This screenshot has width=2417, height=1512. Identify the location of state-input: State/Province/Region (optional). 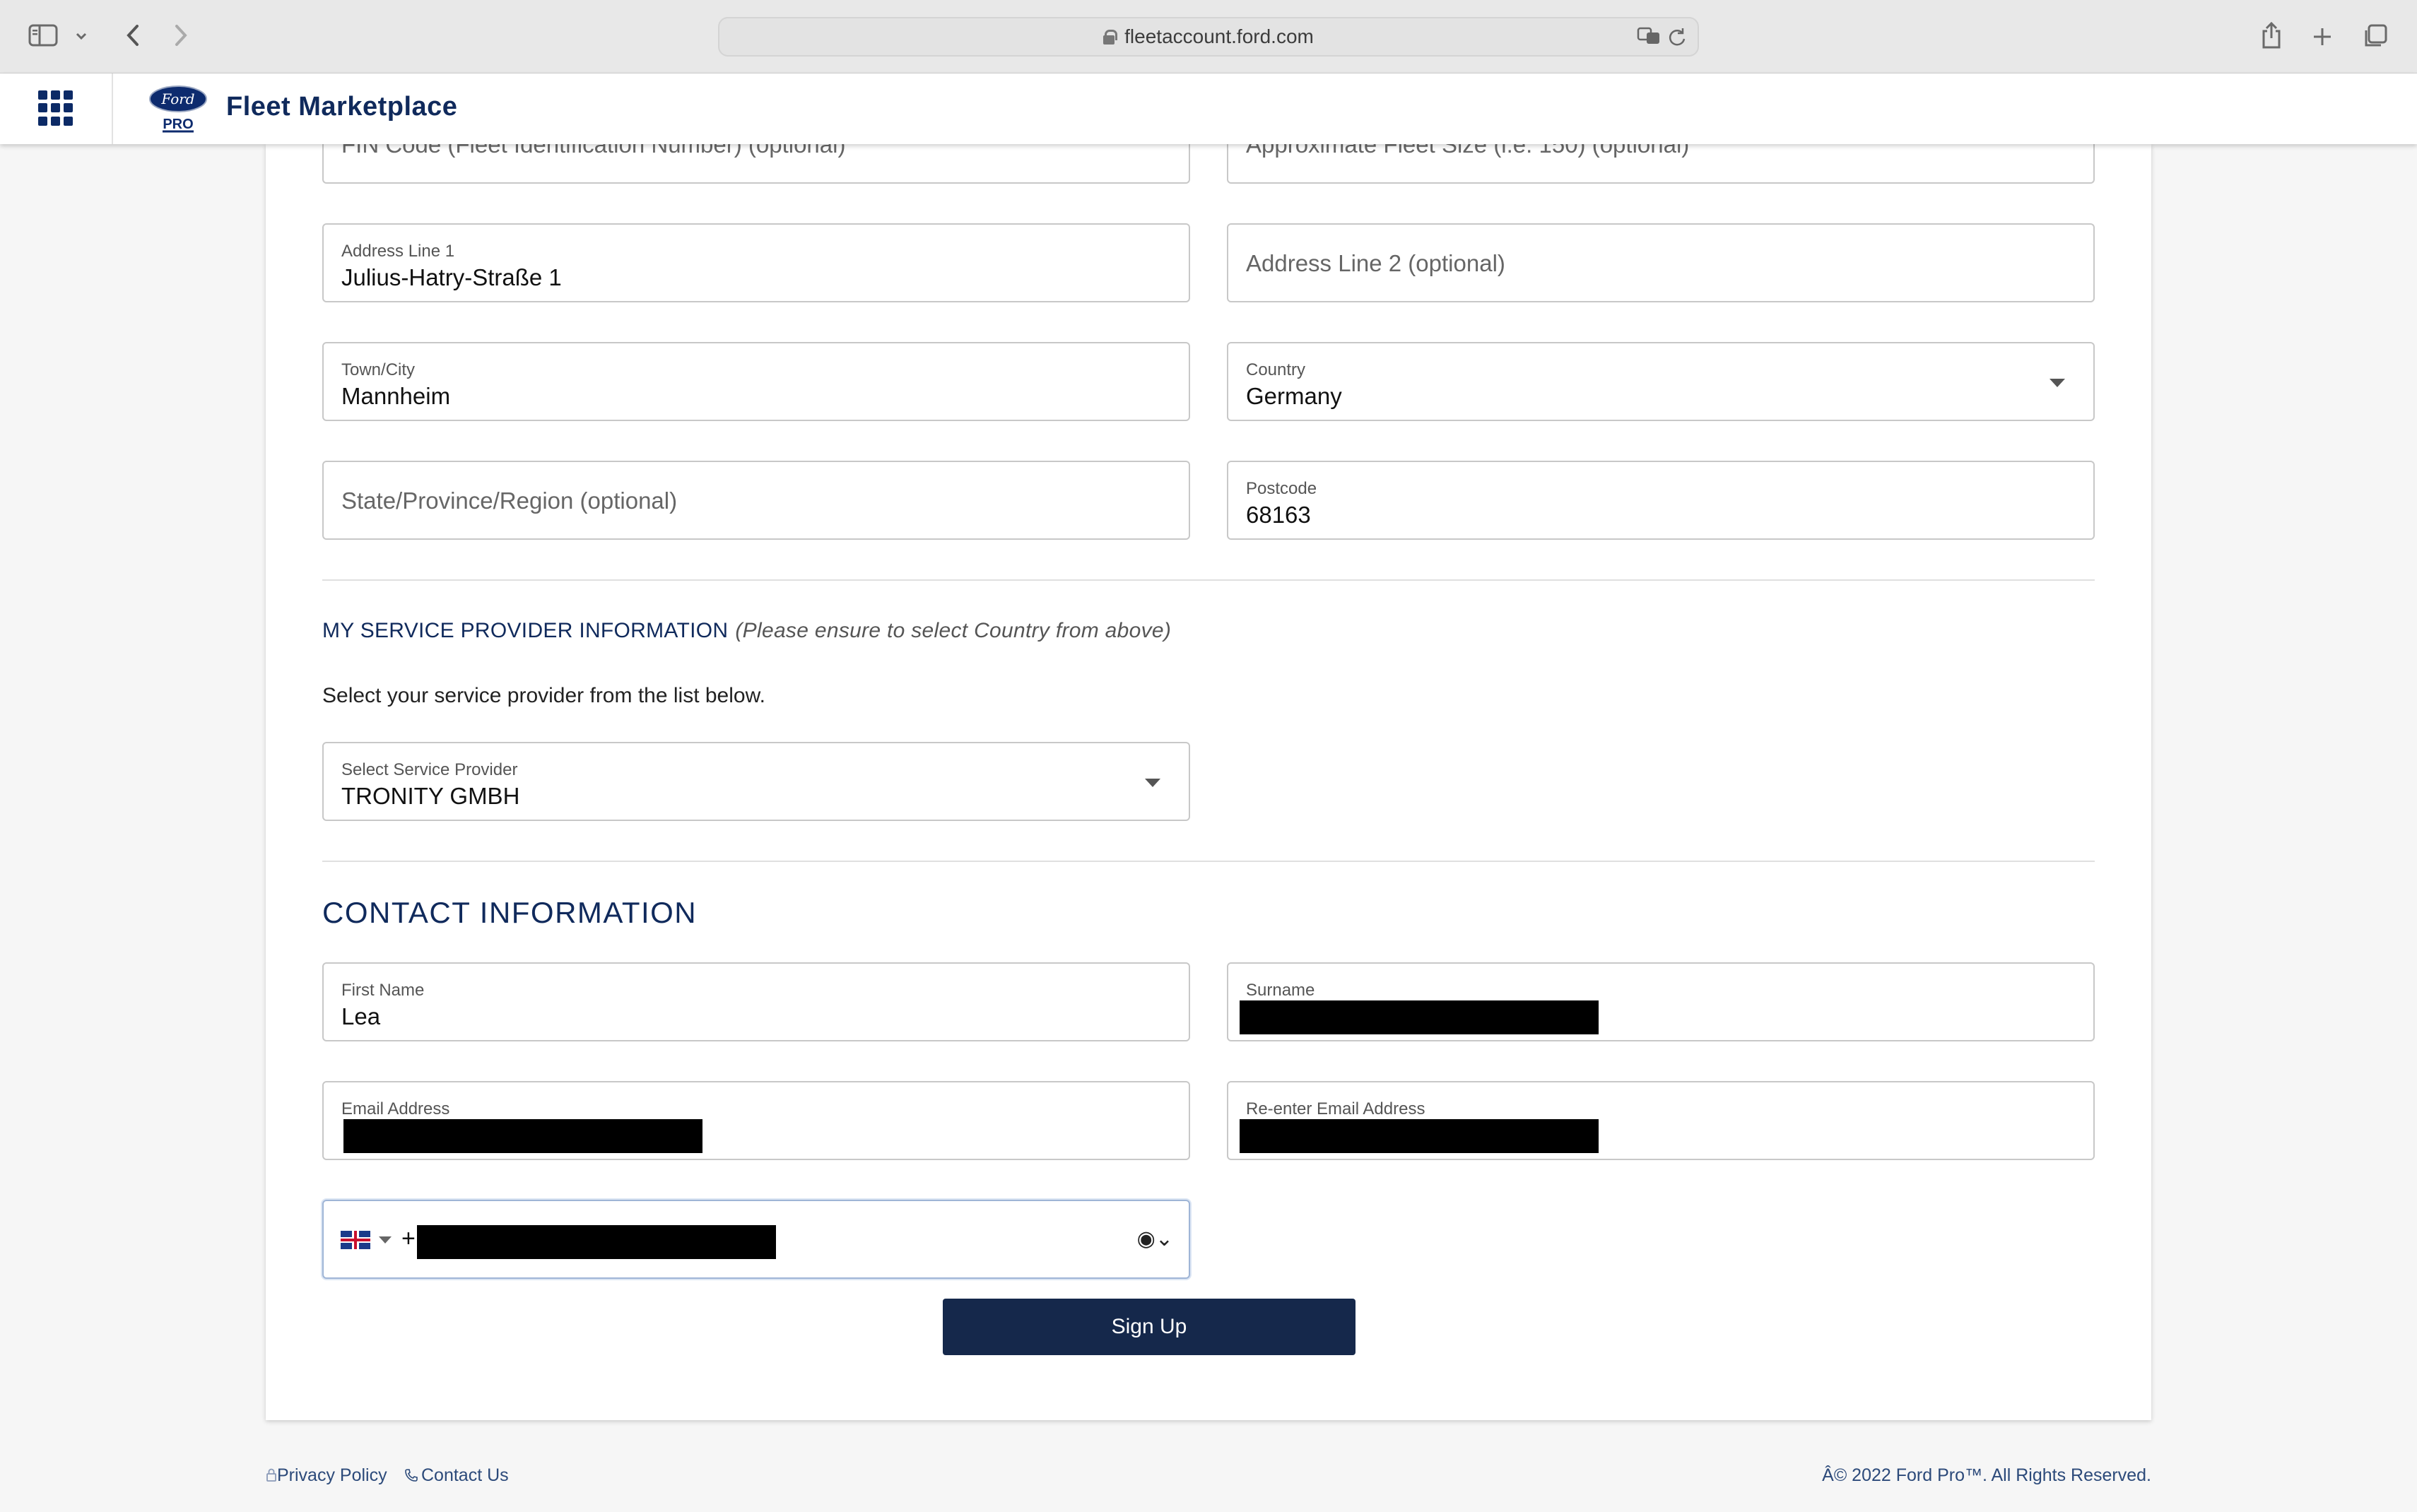
(756, 501).